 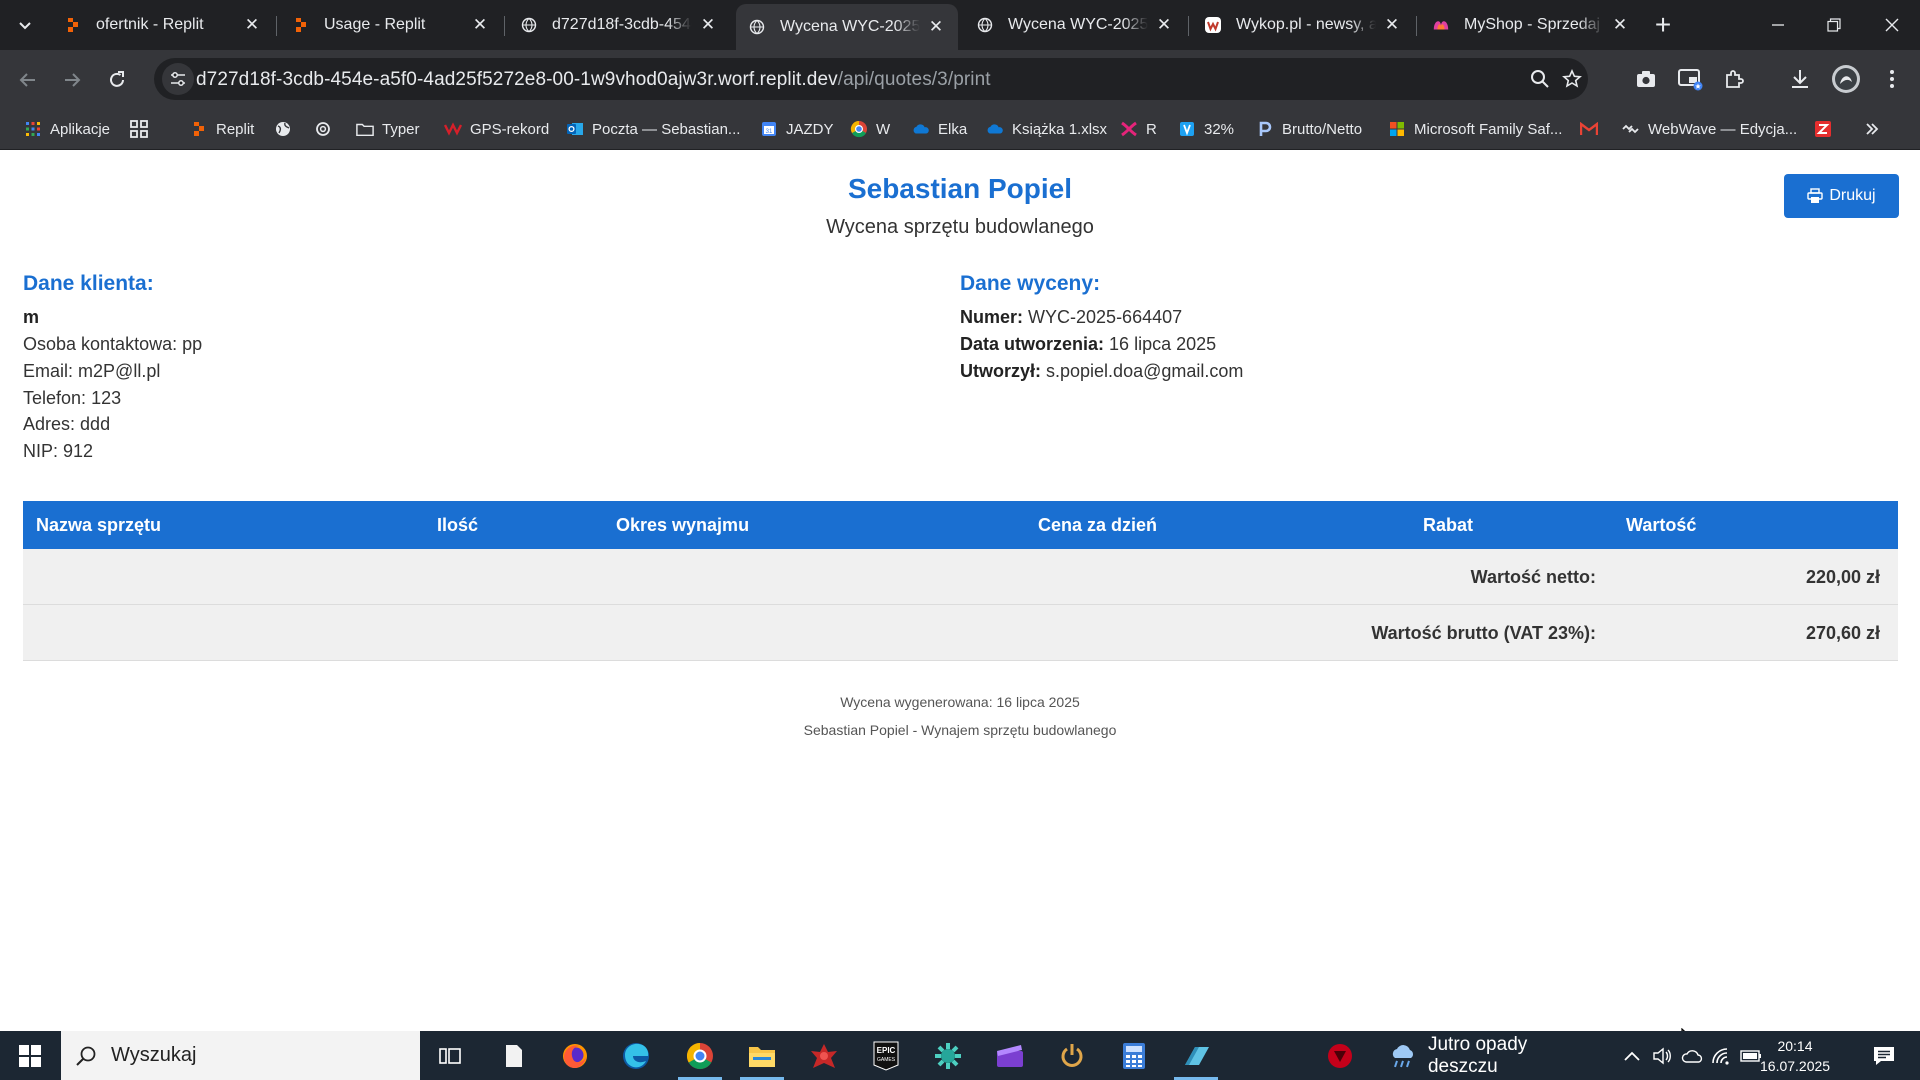 I want to click on bookmark-folder-typer: Typer, so click(x=388, y=129).